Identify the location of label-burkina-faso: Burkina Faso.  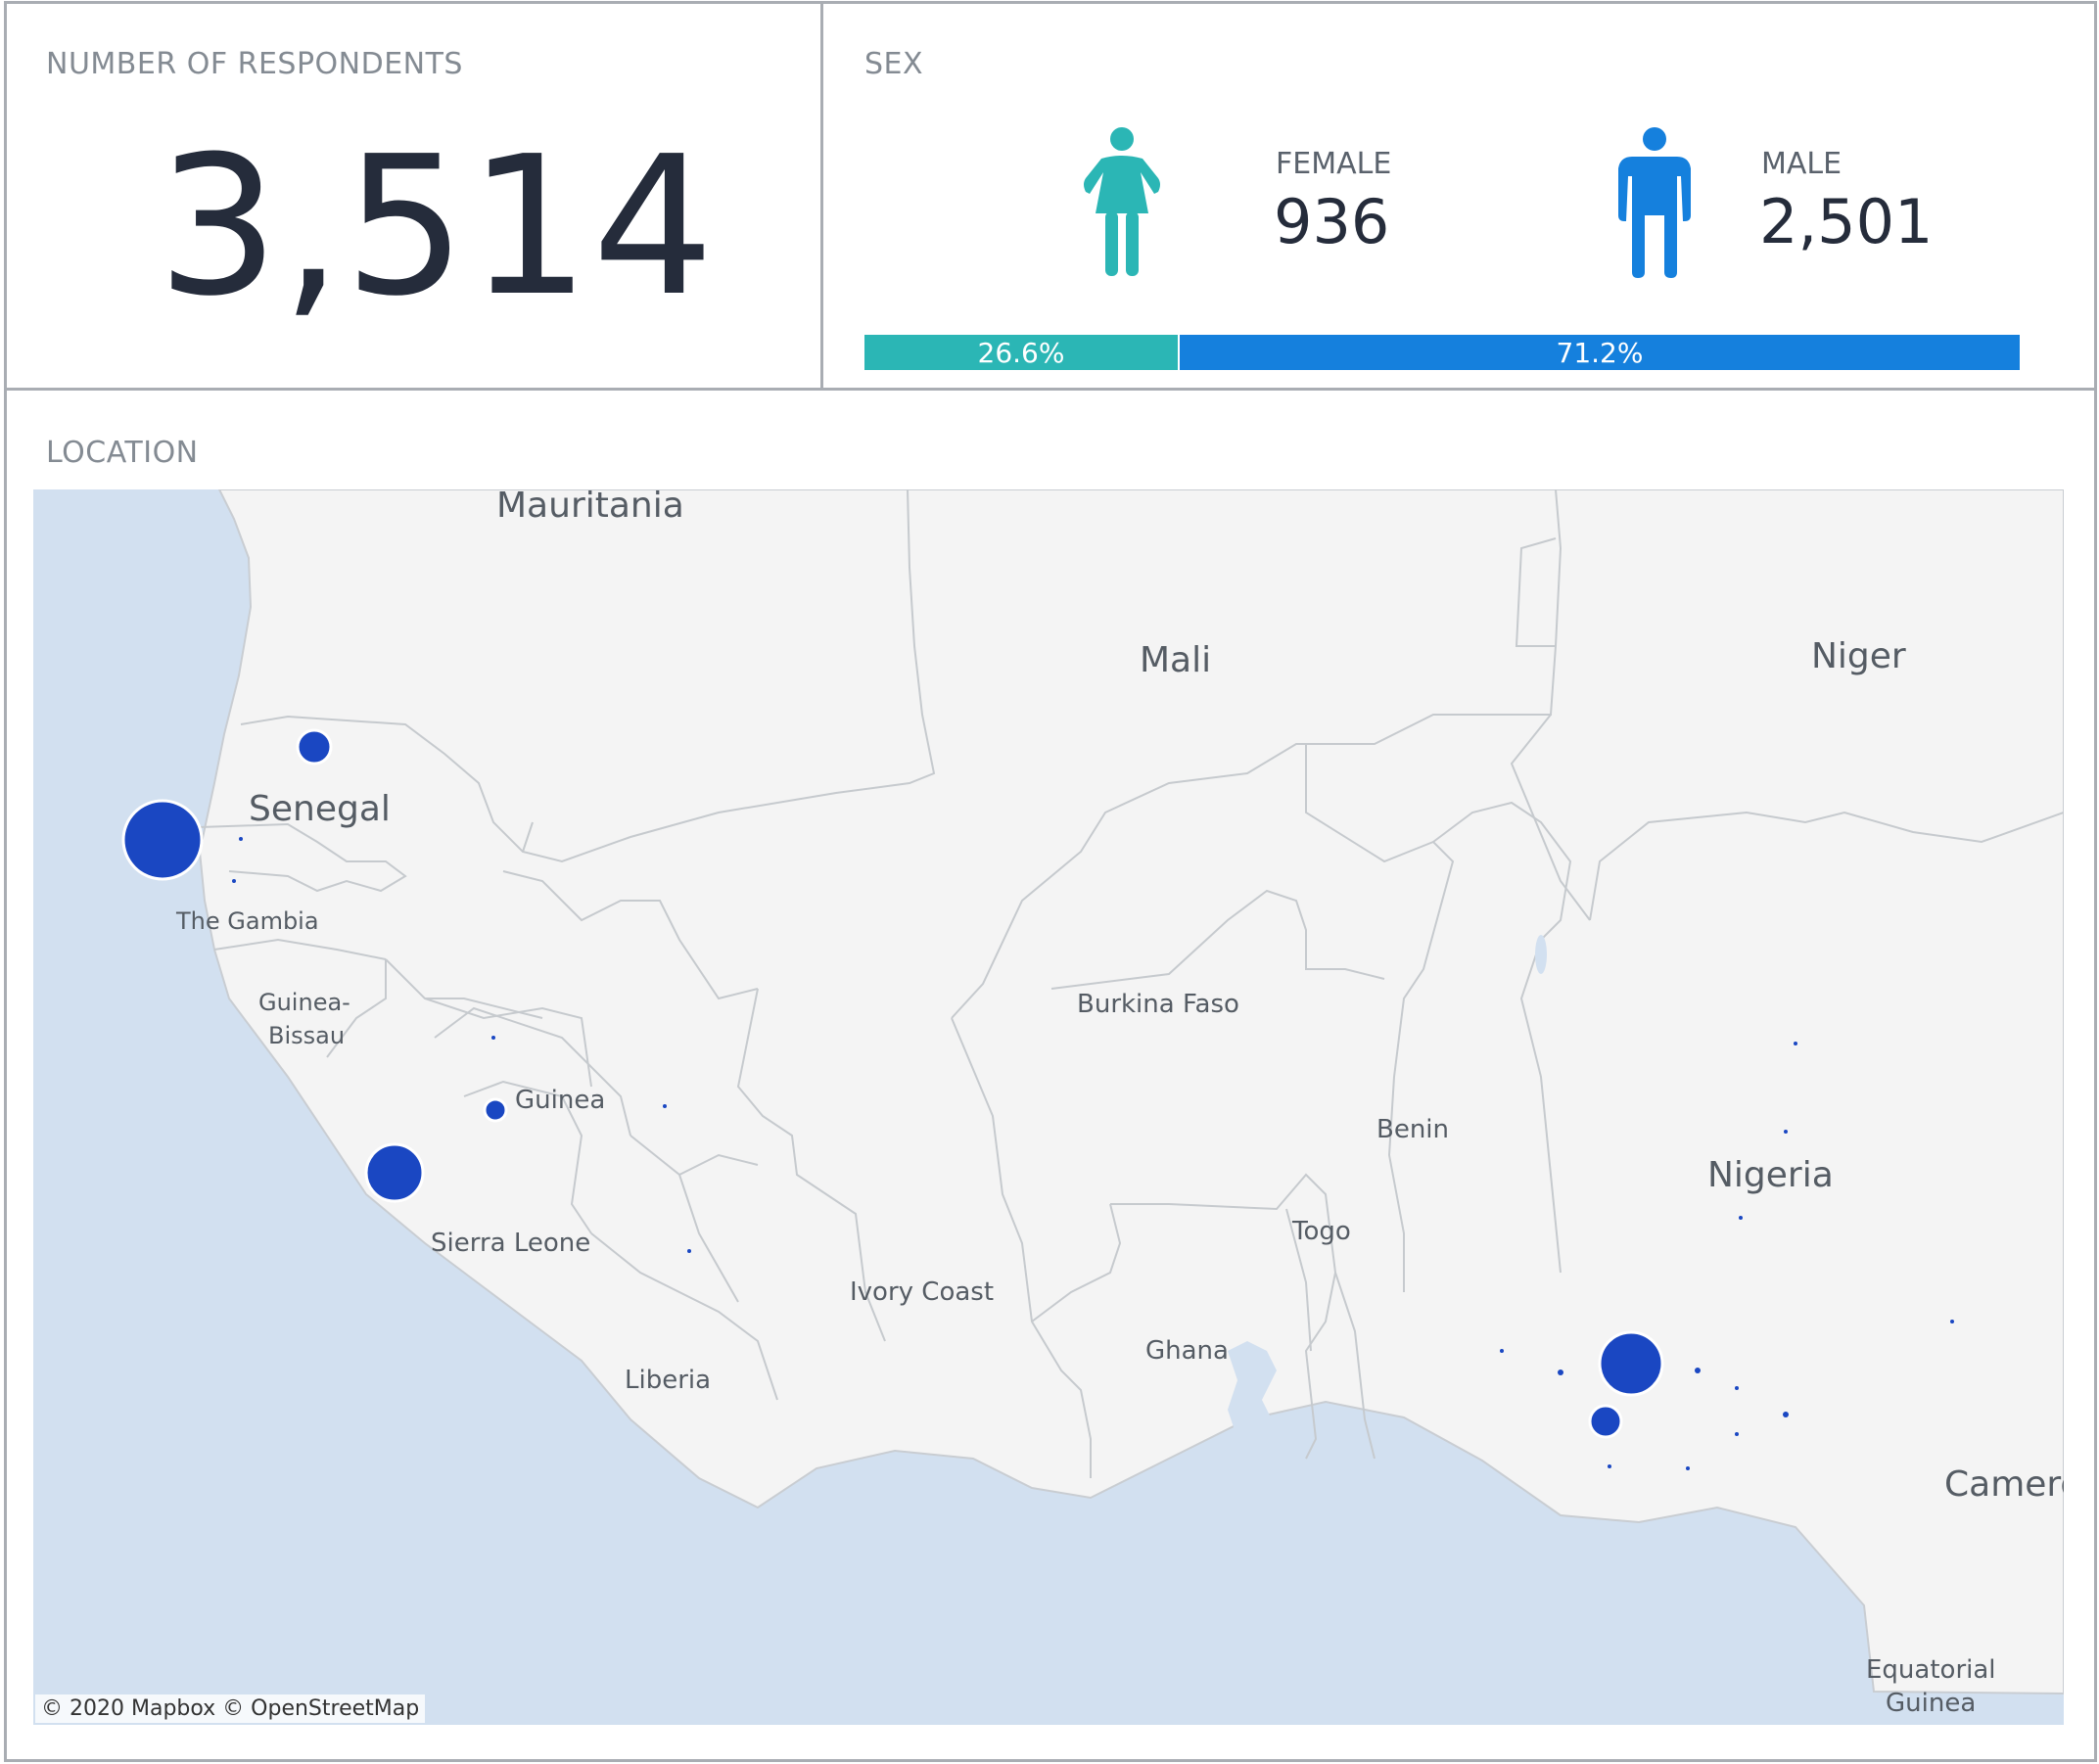
(1158, 1004).